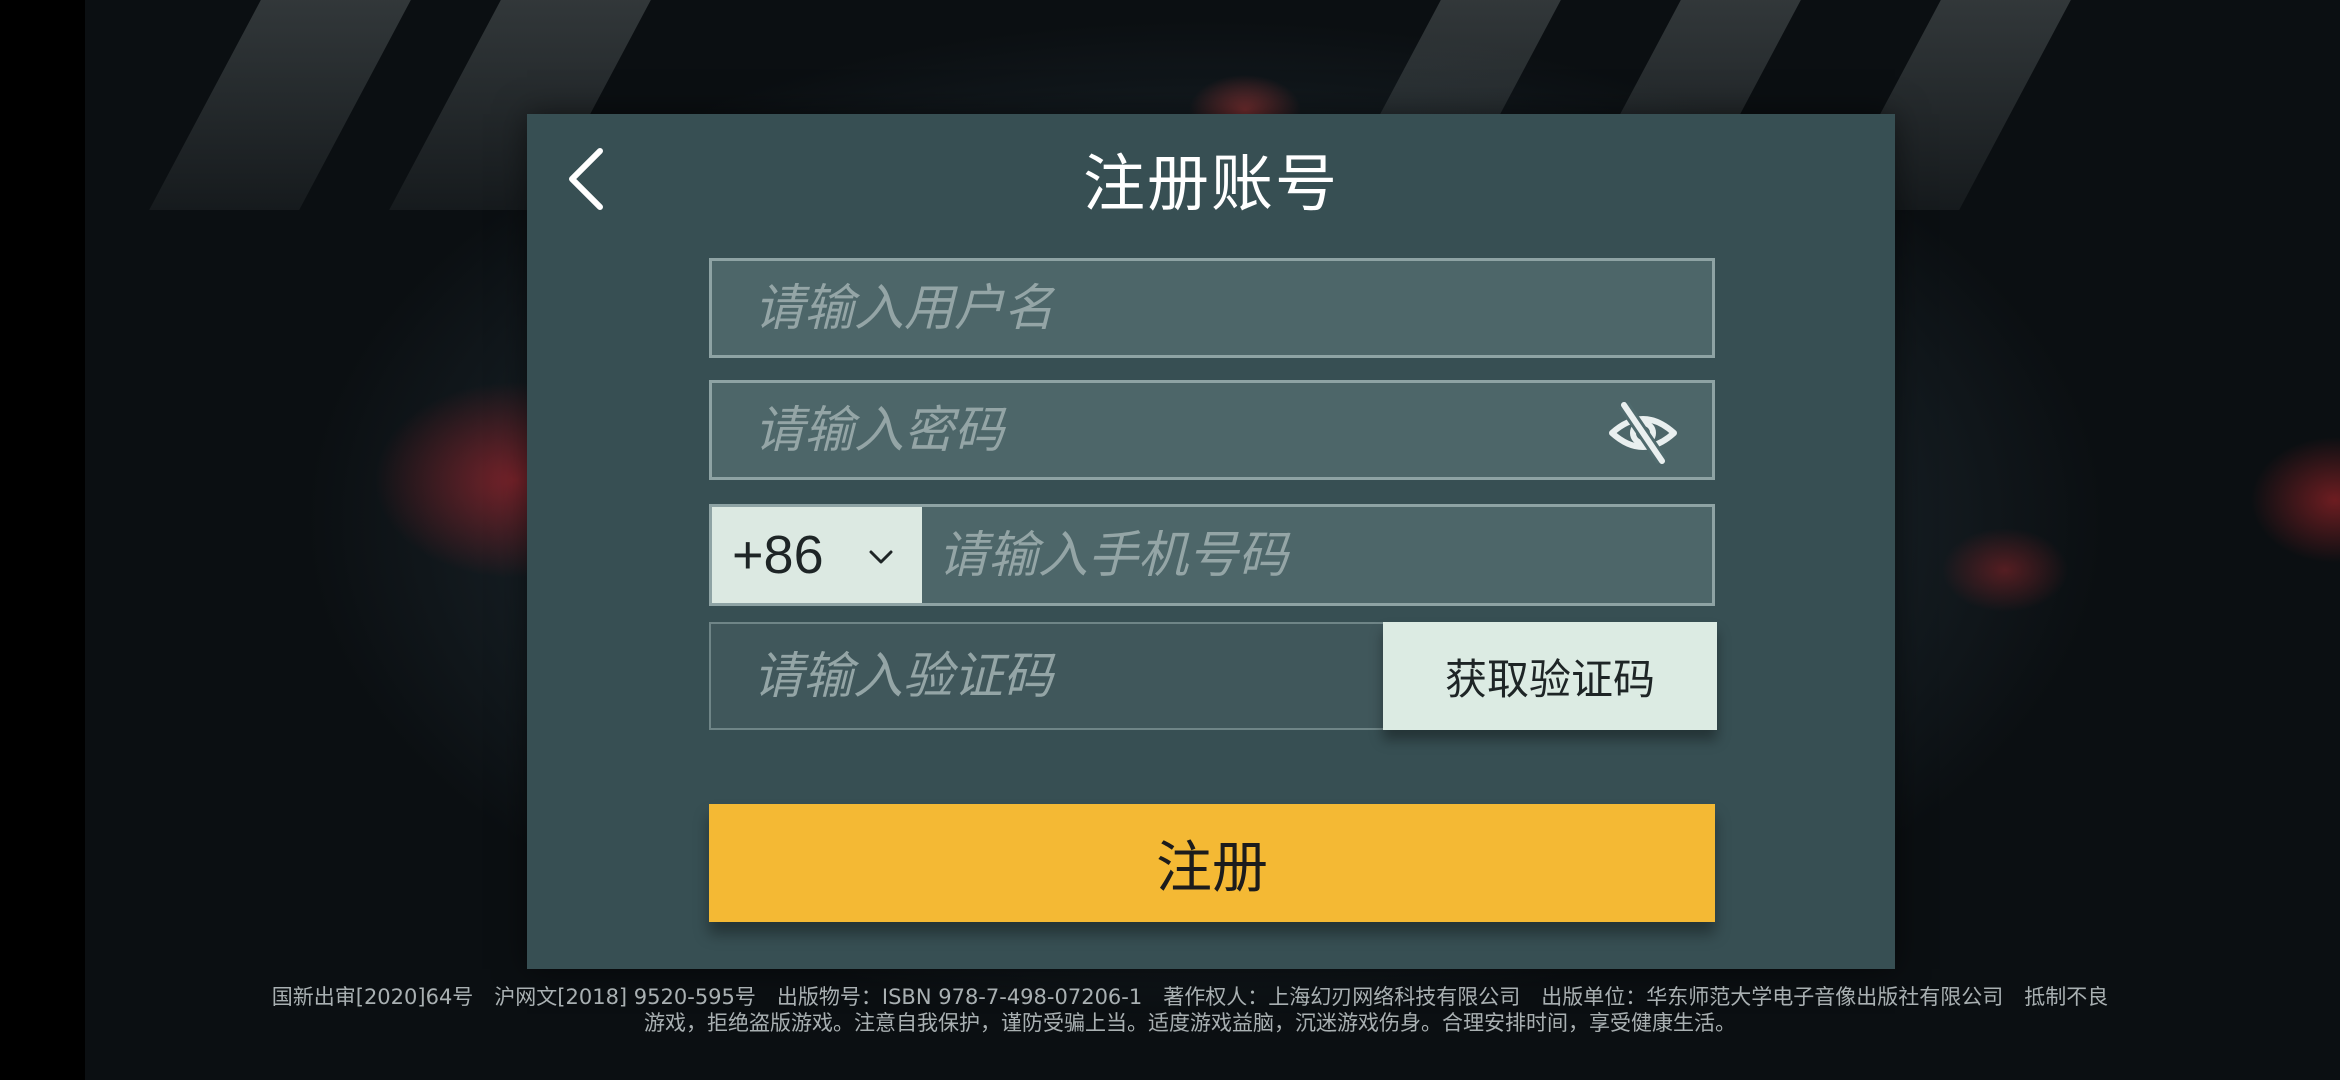  I want to click on username-input, so click(1212, 308).